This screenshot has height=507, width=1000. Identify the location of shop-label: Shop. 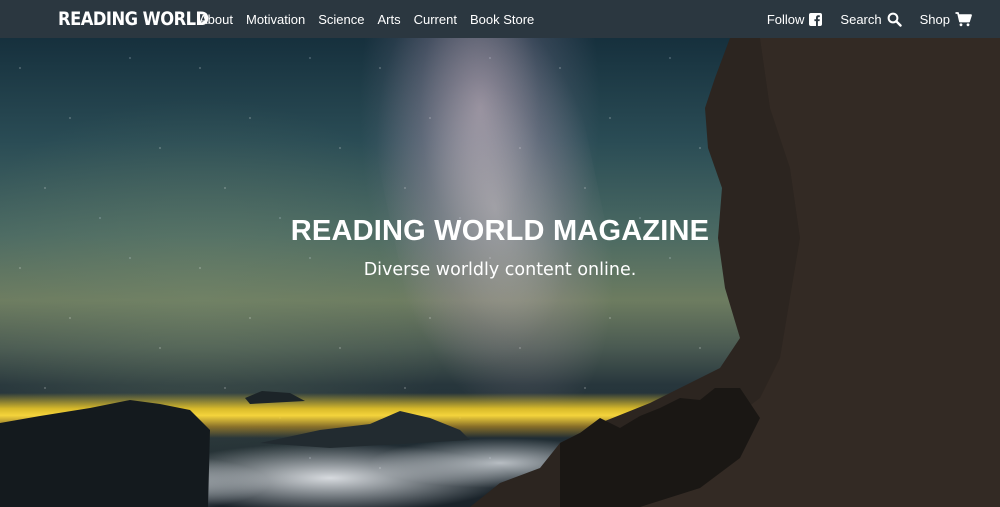
(934, 19).